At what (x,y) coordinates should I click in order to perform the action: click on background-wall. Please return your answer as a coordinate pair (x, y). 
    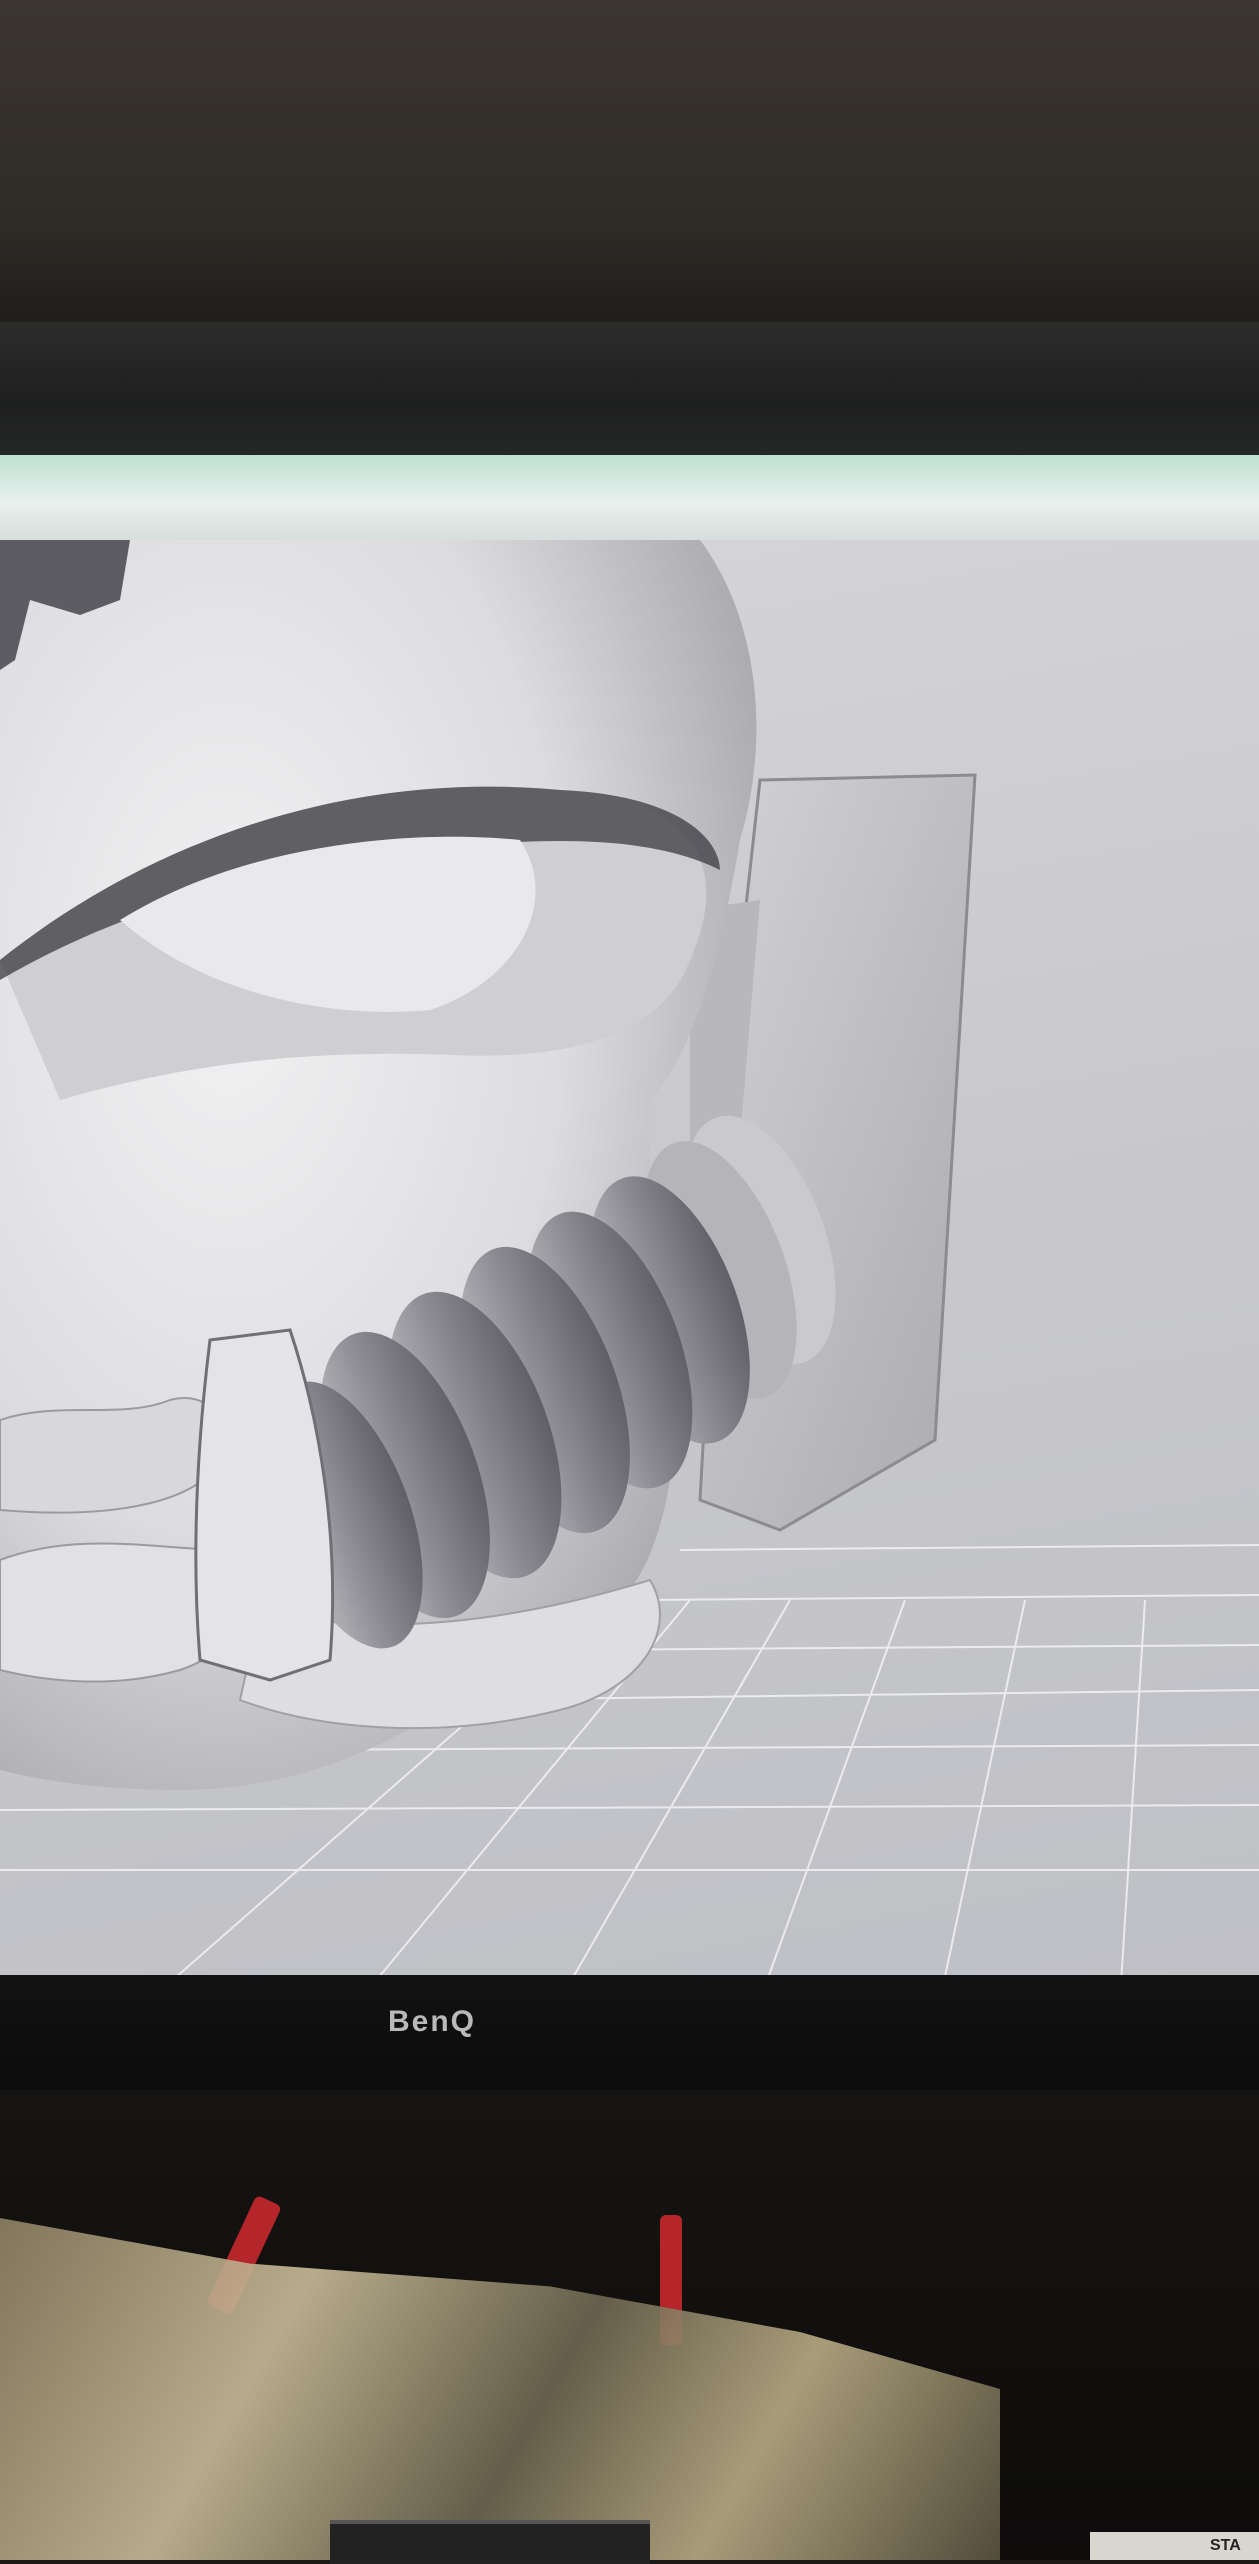
    Looking at the image, I should click on (629, 165).